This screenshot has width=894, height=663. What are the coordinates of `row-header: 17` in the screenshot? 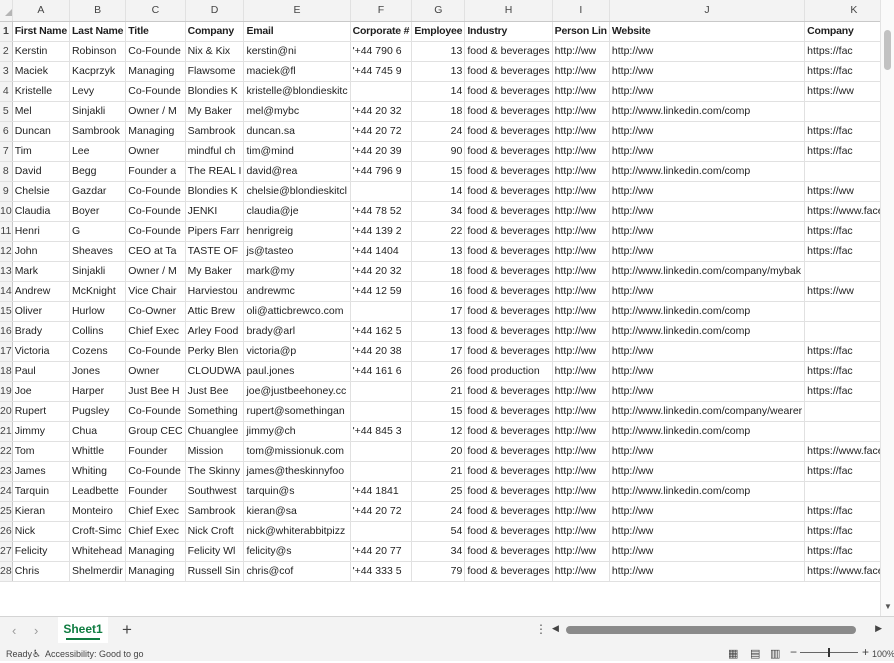 It's located at (6, 351).